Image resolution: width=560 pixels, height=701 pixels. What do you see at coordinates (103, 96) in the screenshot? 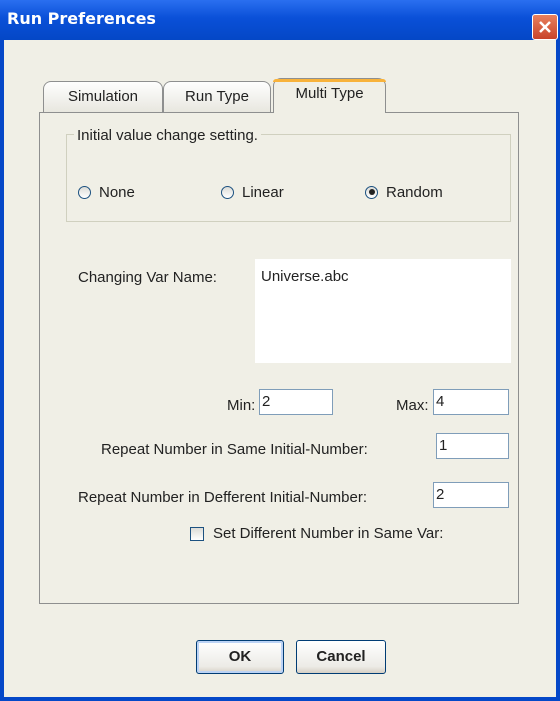
I see `tab-simulation: Simulation` at bounding box center [103, 96].